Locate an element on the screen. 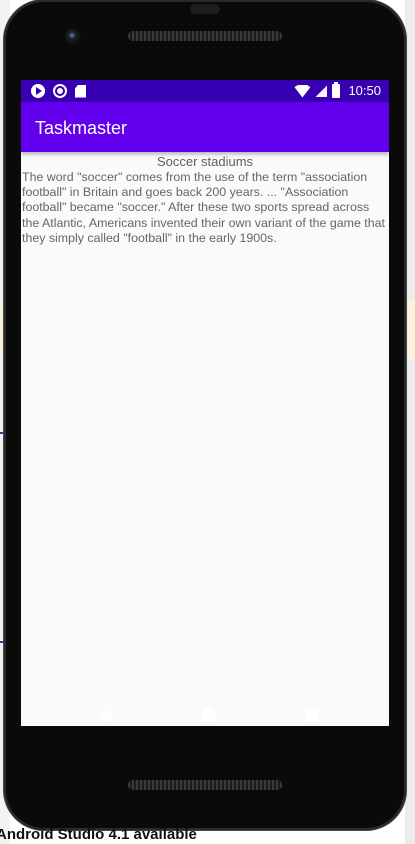 This screenshot has width=415, height=844. battery-icon is located at coordinates (336, 90).